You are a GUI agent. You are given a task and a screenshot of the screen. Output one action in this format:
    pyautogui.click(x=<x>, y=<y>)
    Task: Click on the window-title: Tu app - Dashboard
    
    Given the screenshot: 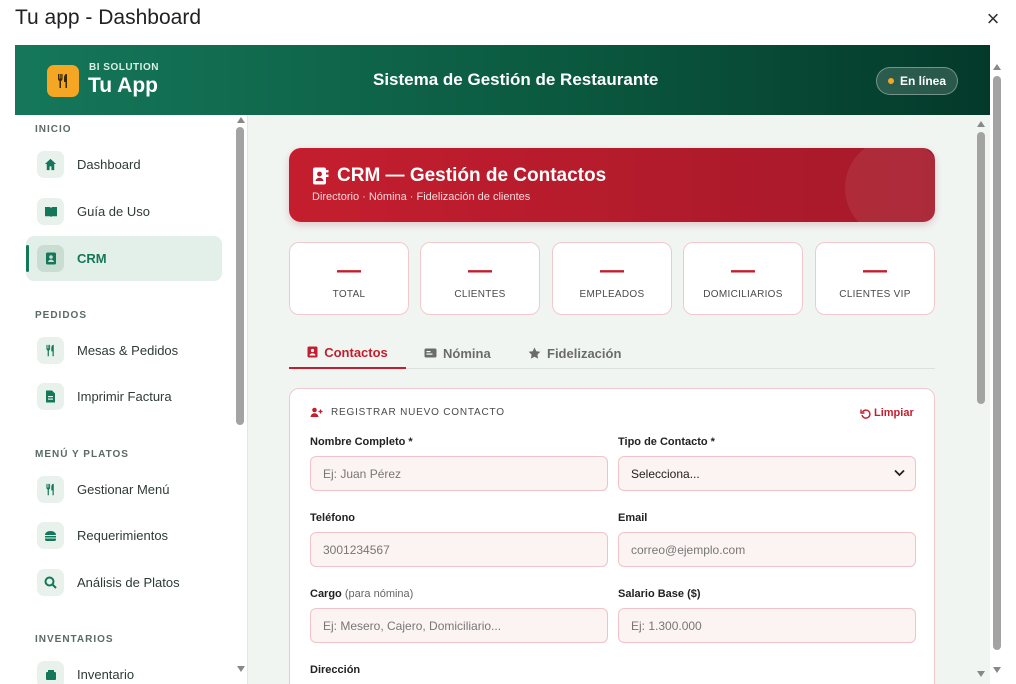 What is the action you would take?
    pyautogui.click(x=108, y=17)
    